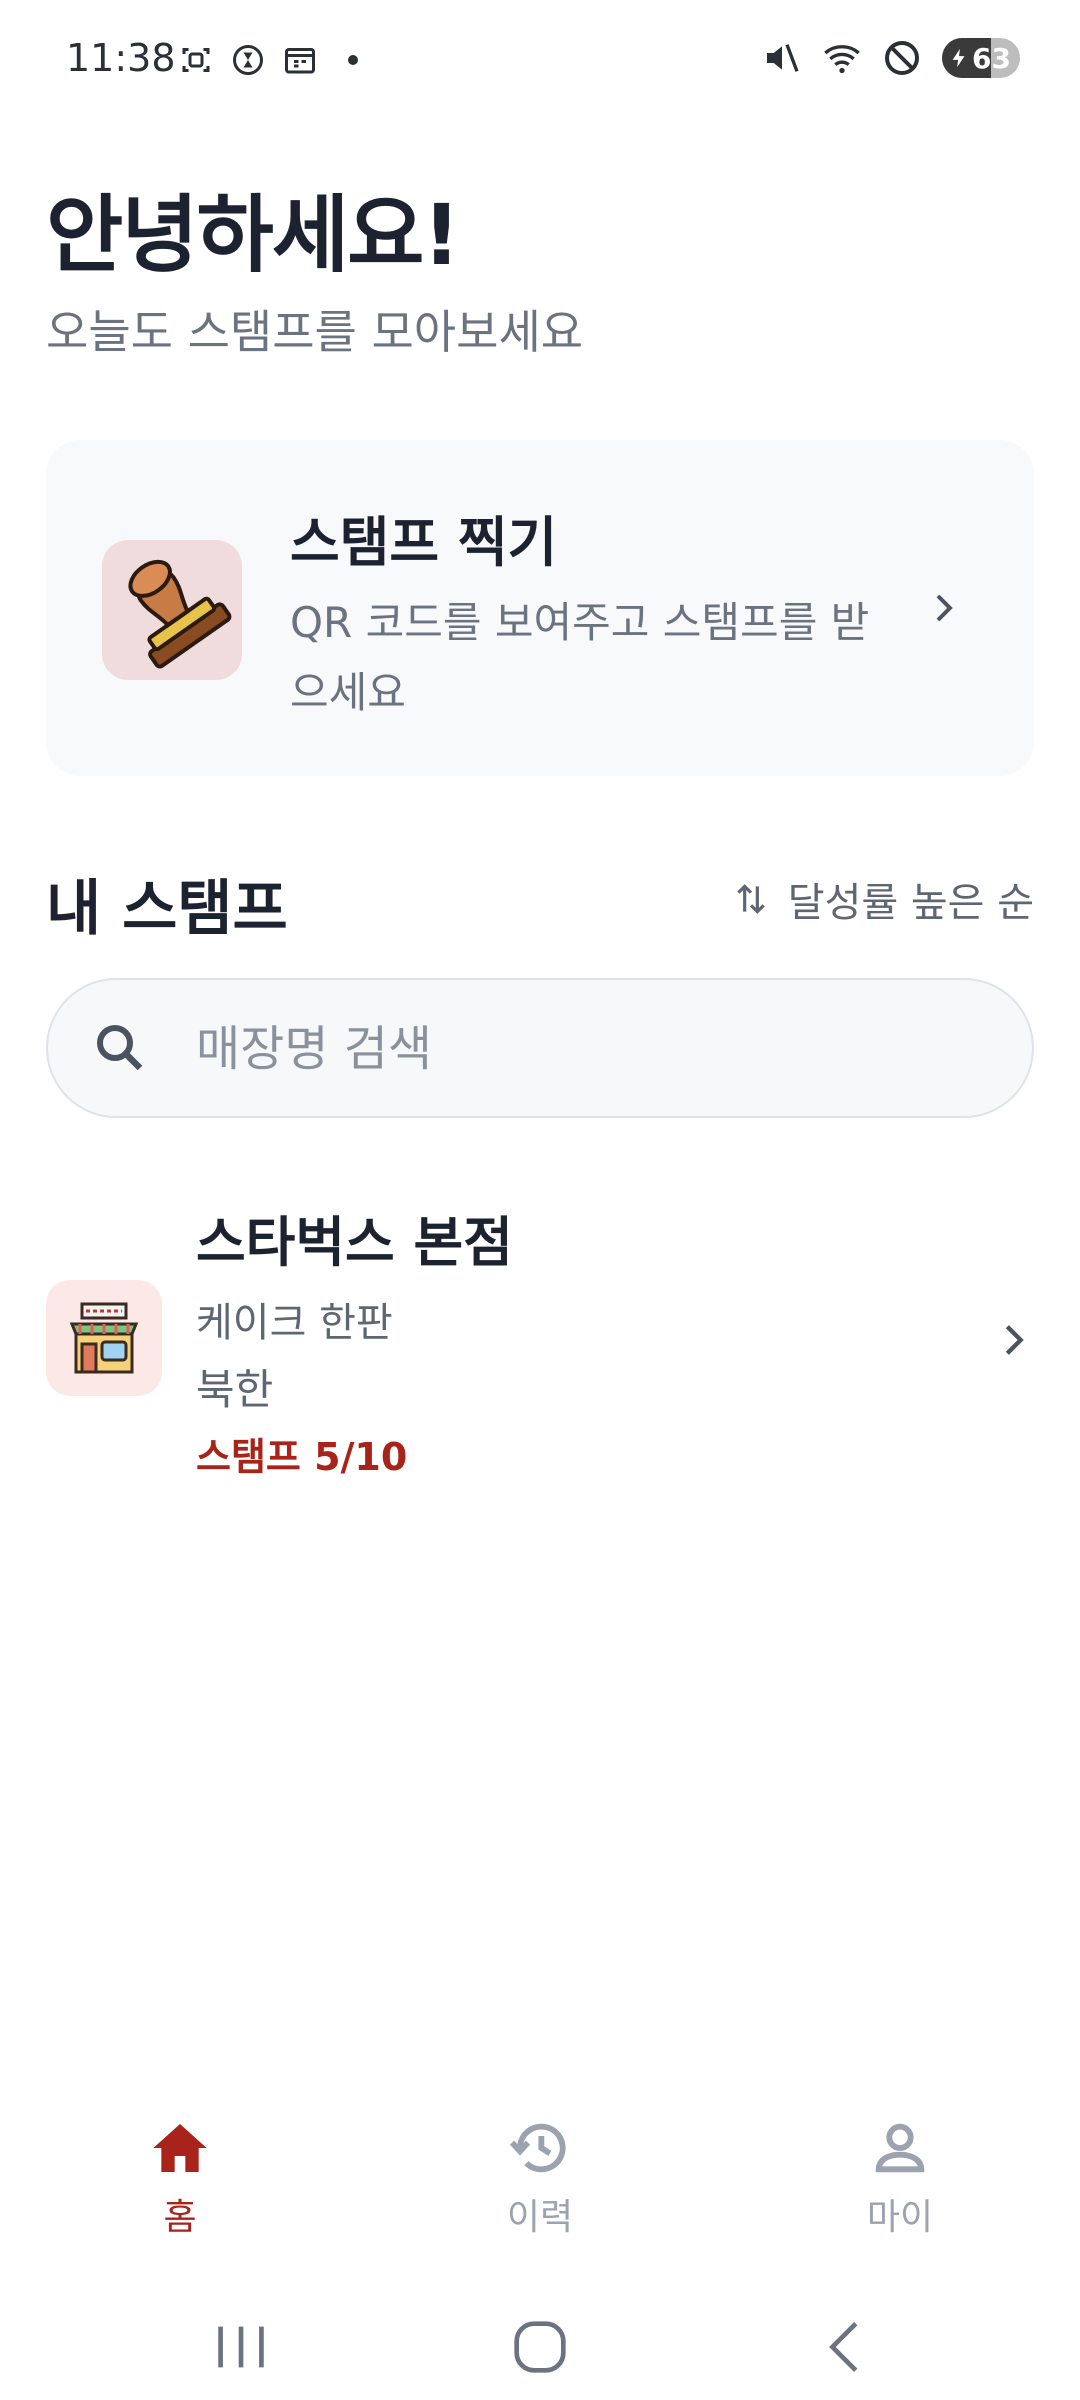 This screenshot has width=1080, height=2400. Describe the element at coordinates (910, 903) in the screenshot. I see `sort-label: 달성률 높은 순` at that location.